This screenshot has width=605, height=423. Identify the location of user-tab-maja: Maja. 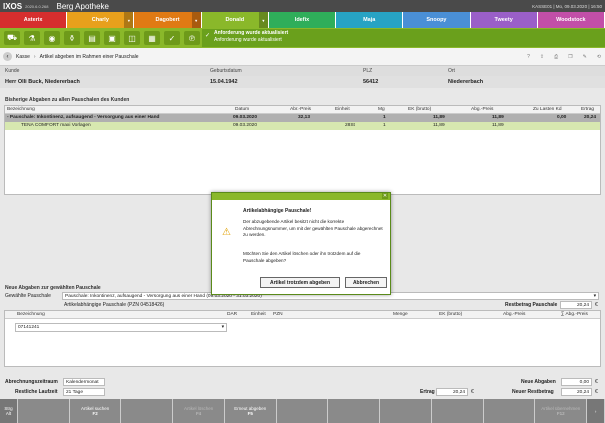
(370, 20).